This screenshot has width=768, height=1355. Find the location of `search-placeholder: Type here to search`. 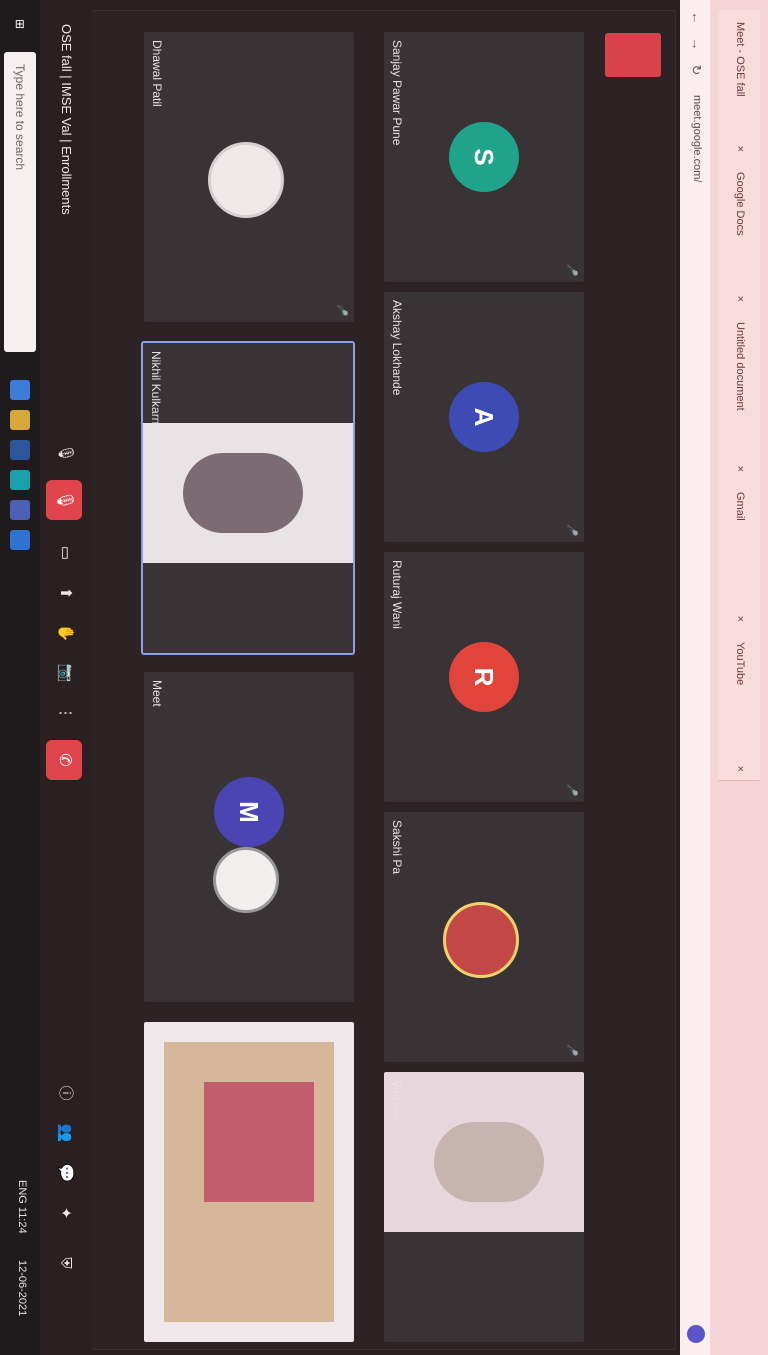

search-placeholder: Type here to search is located at coordinates (20, 117).